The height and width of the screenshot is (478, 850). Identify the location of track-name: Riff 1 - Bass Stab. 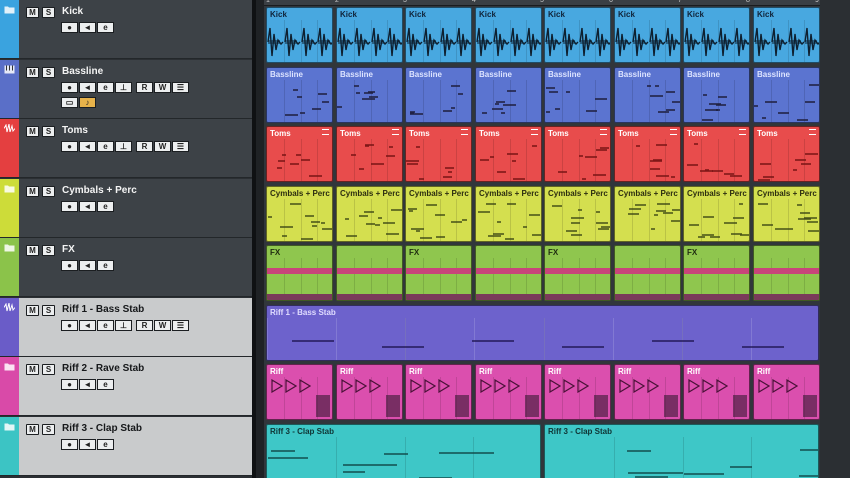
(103, 310).